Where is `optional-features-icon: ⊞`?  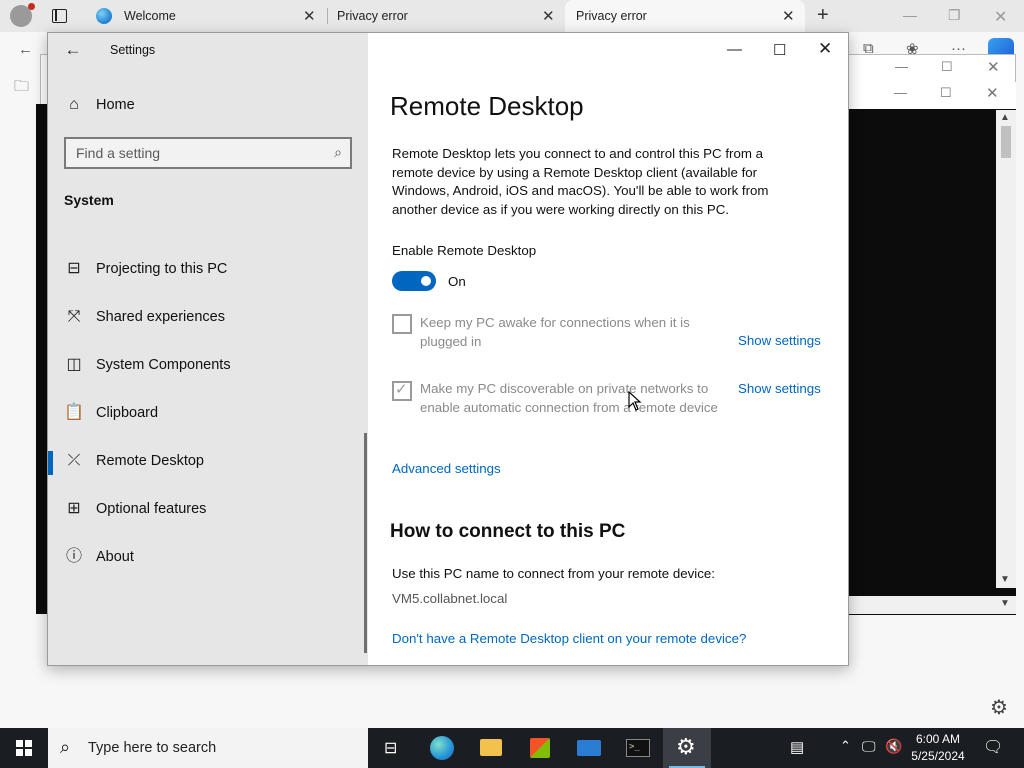 optional-features-icon: ⊞ is located at coordinates (74, 508).